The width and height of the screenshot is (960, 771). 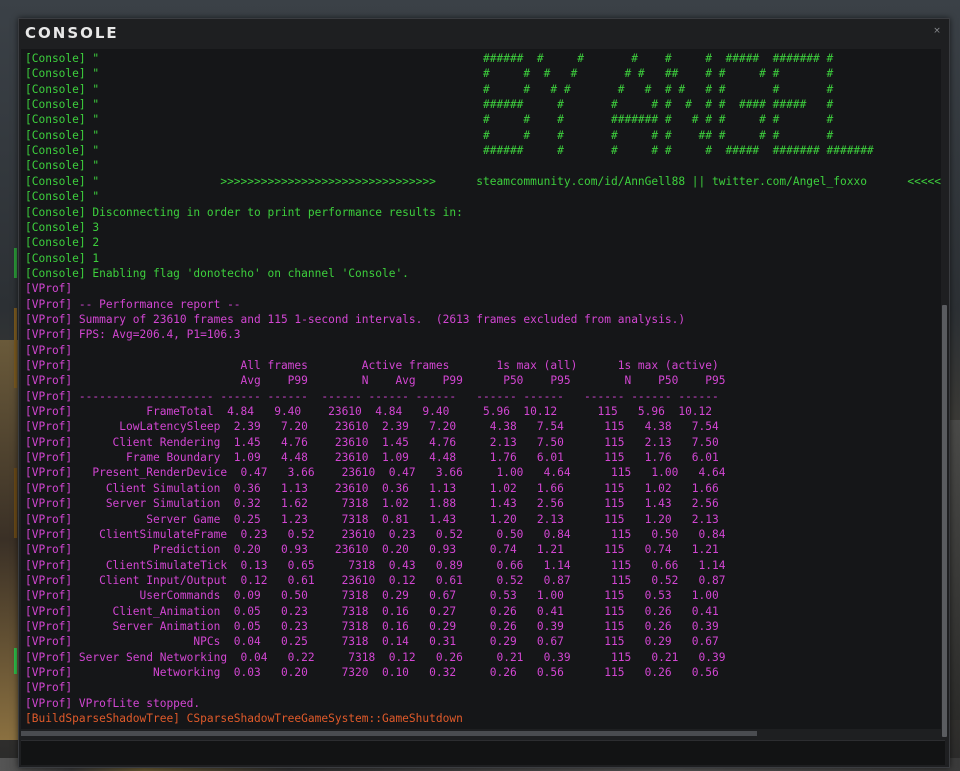 I want to click on console-line: [Console] 1, so click(x=62, y=258).